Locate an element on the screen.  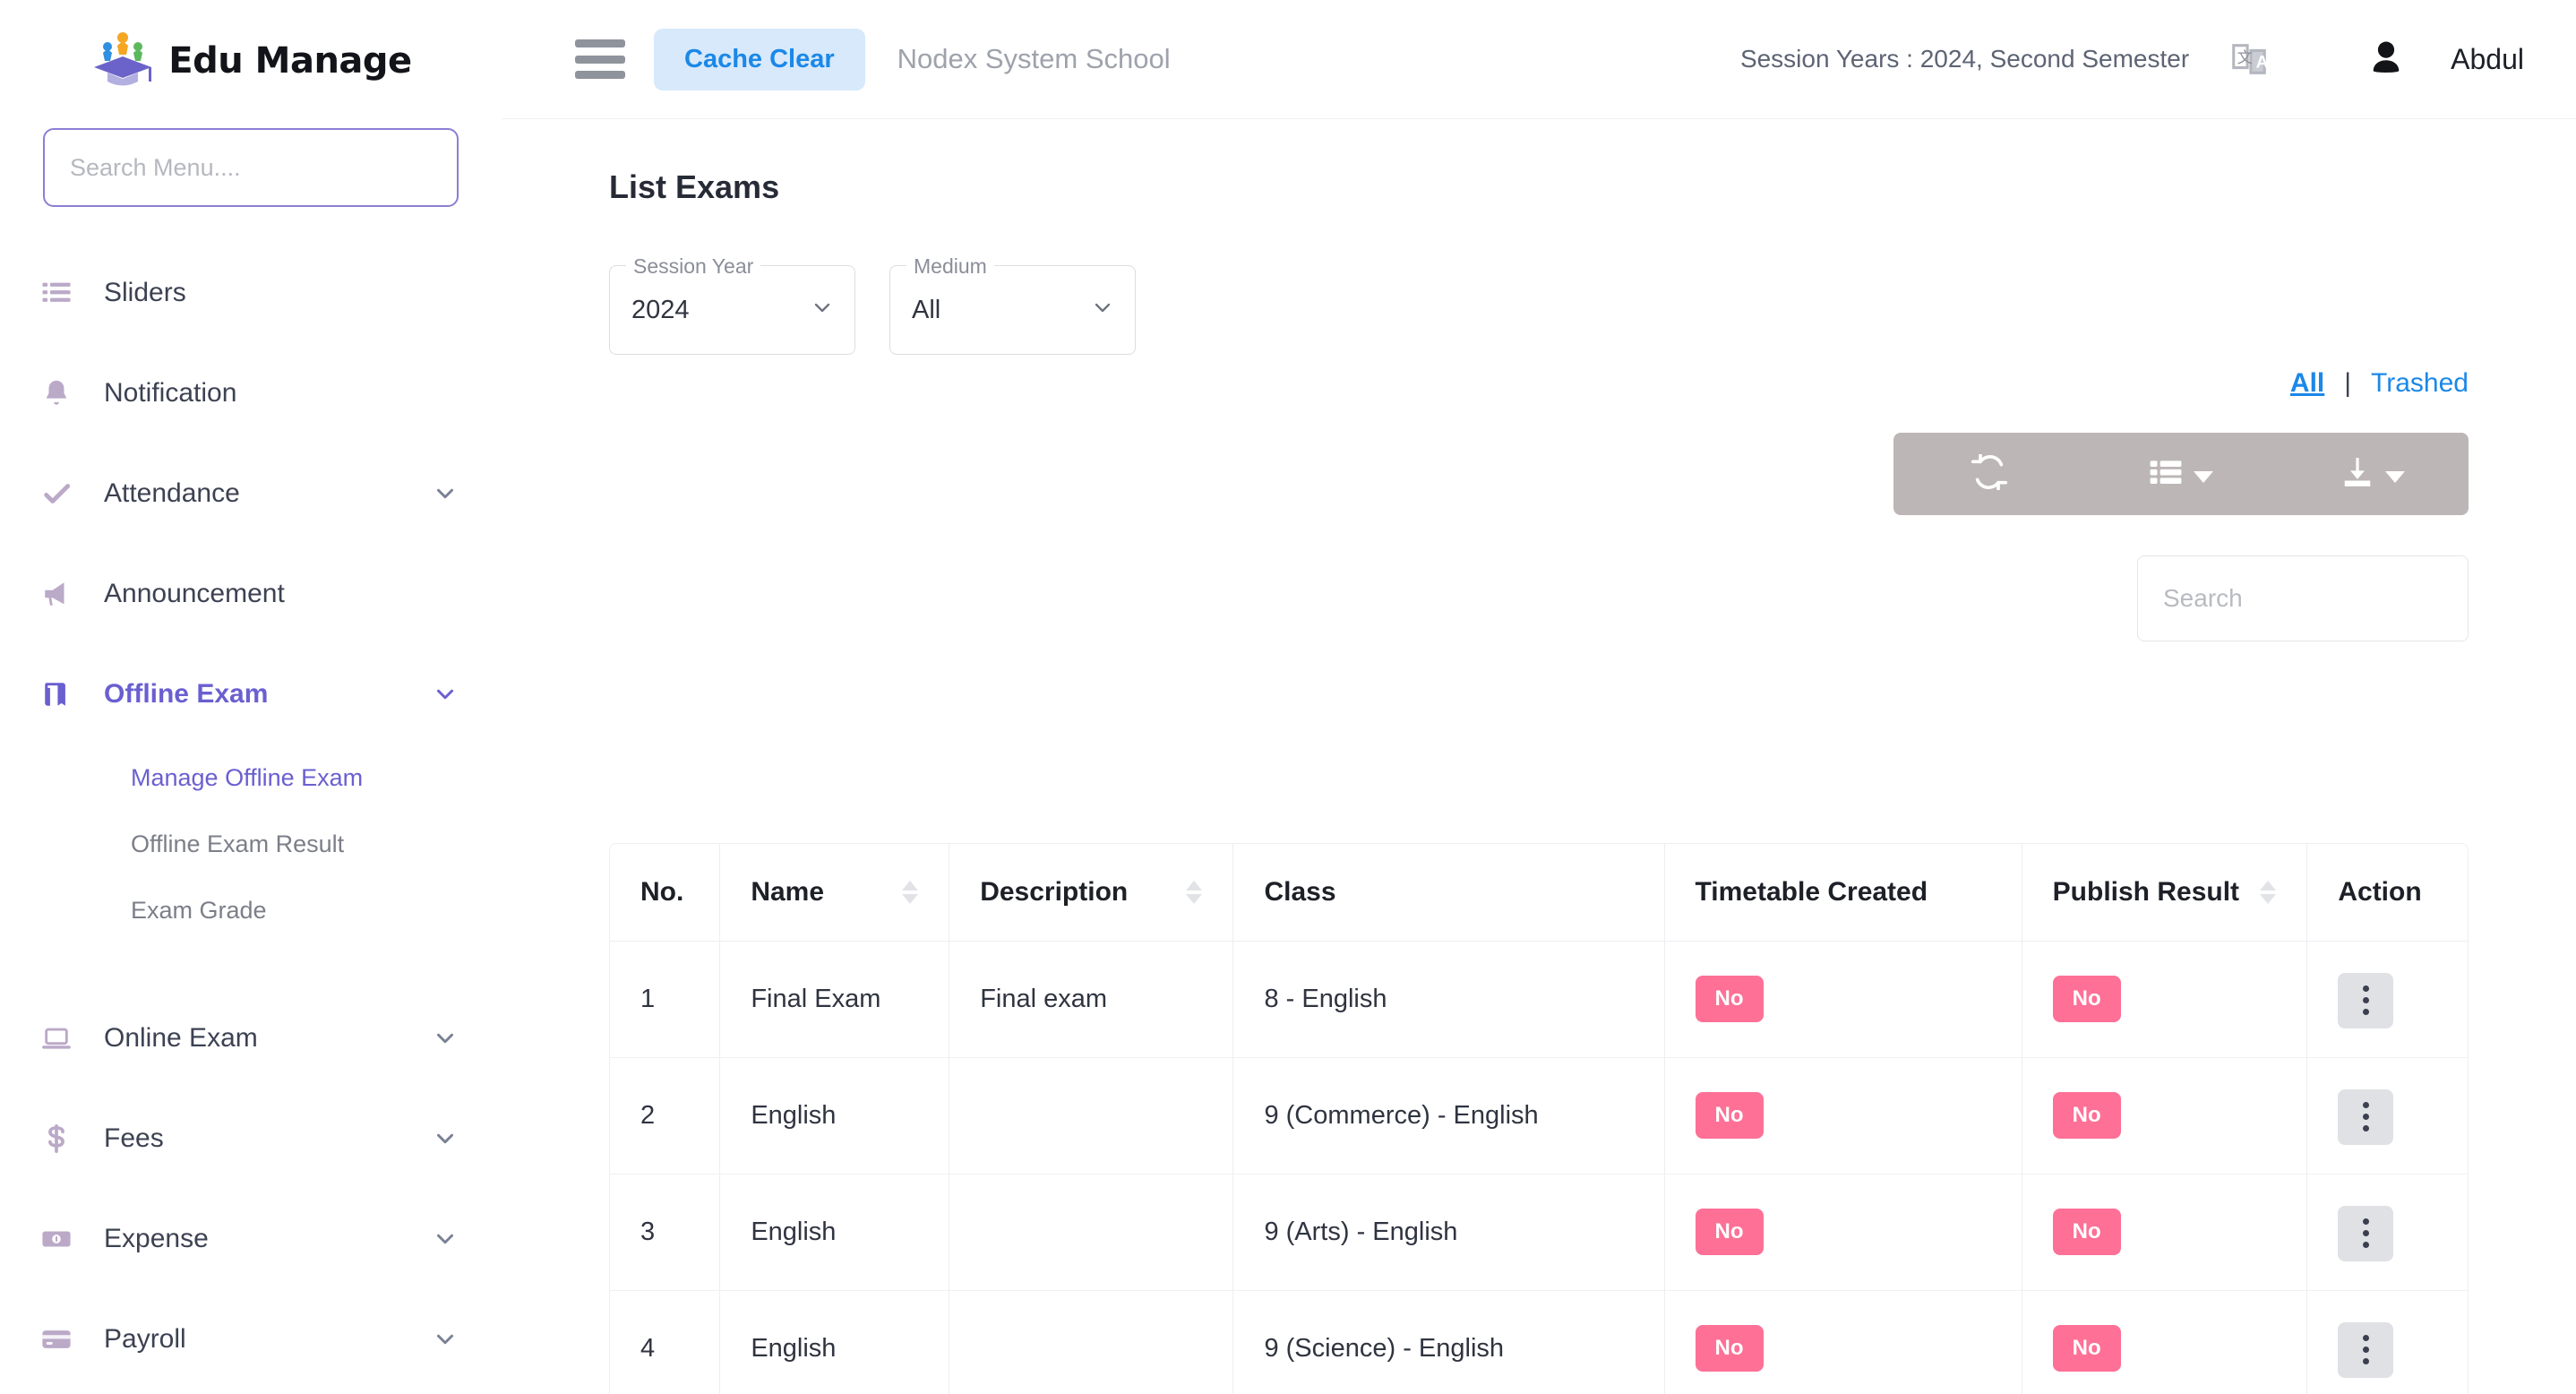
laptop-icon is located at coordinates (64, 1038).